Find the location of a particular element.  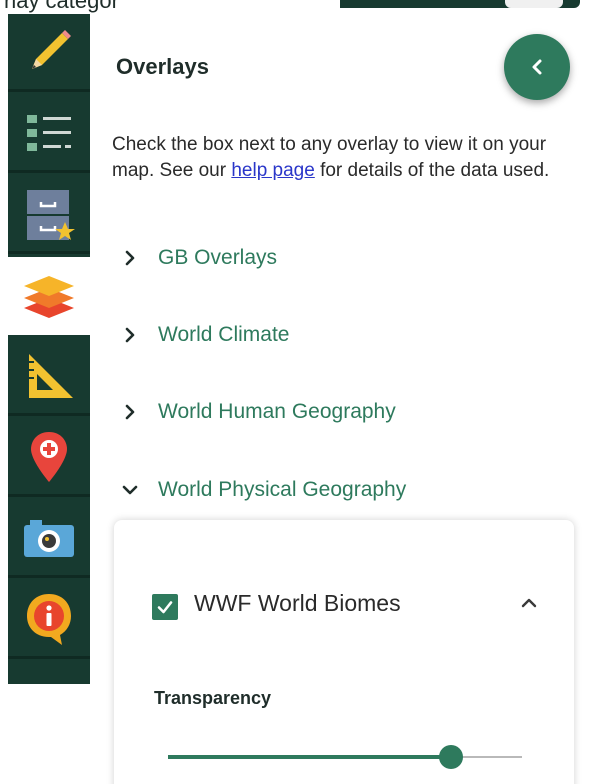

section-world-climate: World Climate is located at coordinates (203, 335).